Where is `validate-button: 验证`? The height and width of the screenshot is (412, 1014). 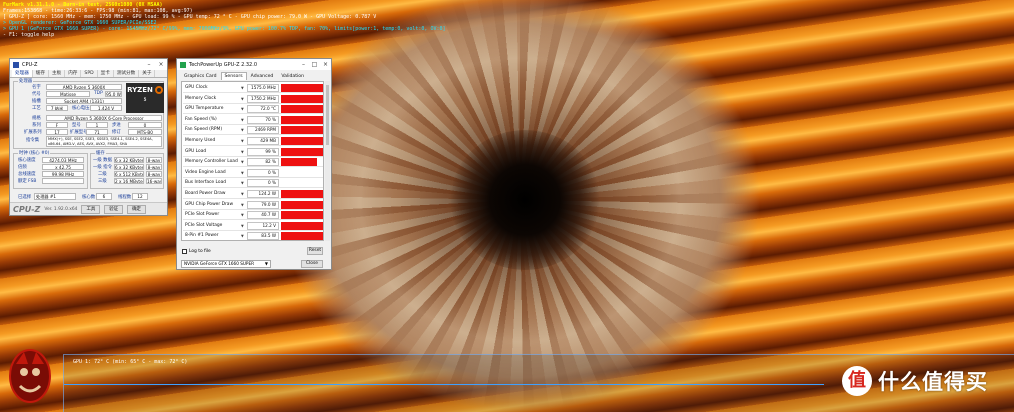
validate-button: 验证 is located at coordinates (114, 209).